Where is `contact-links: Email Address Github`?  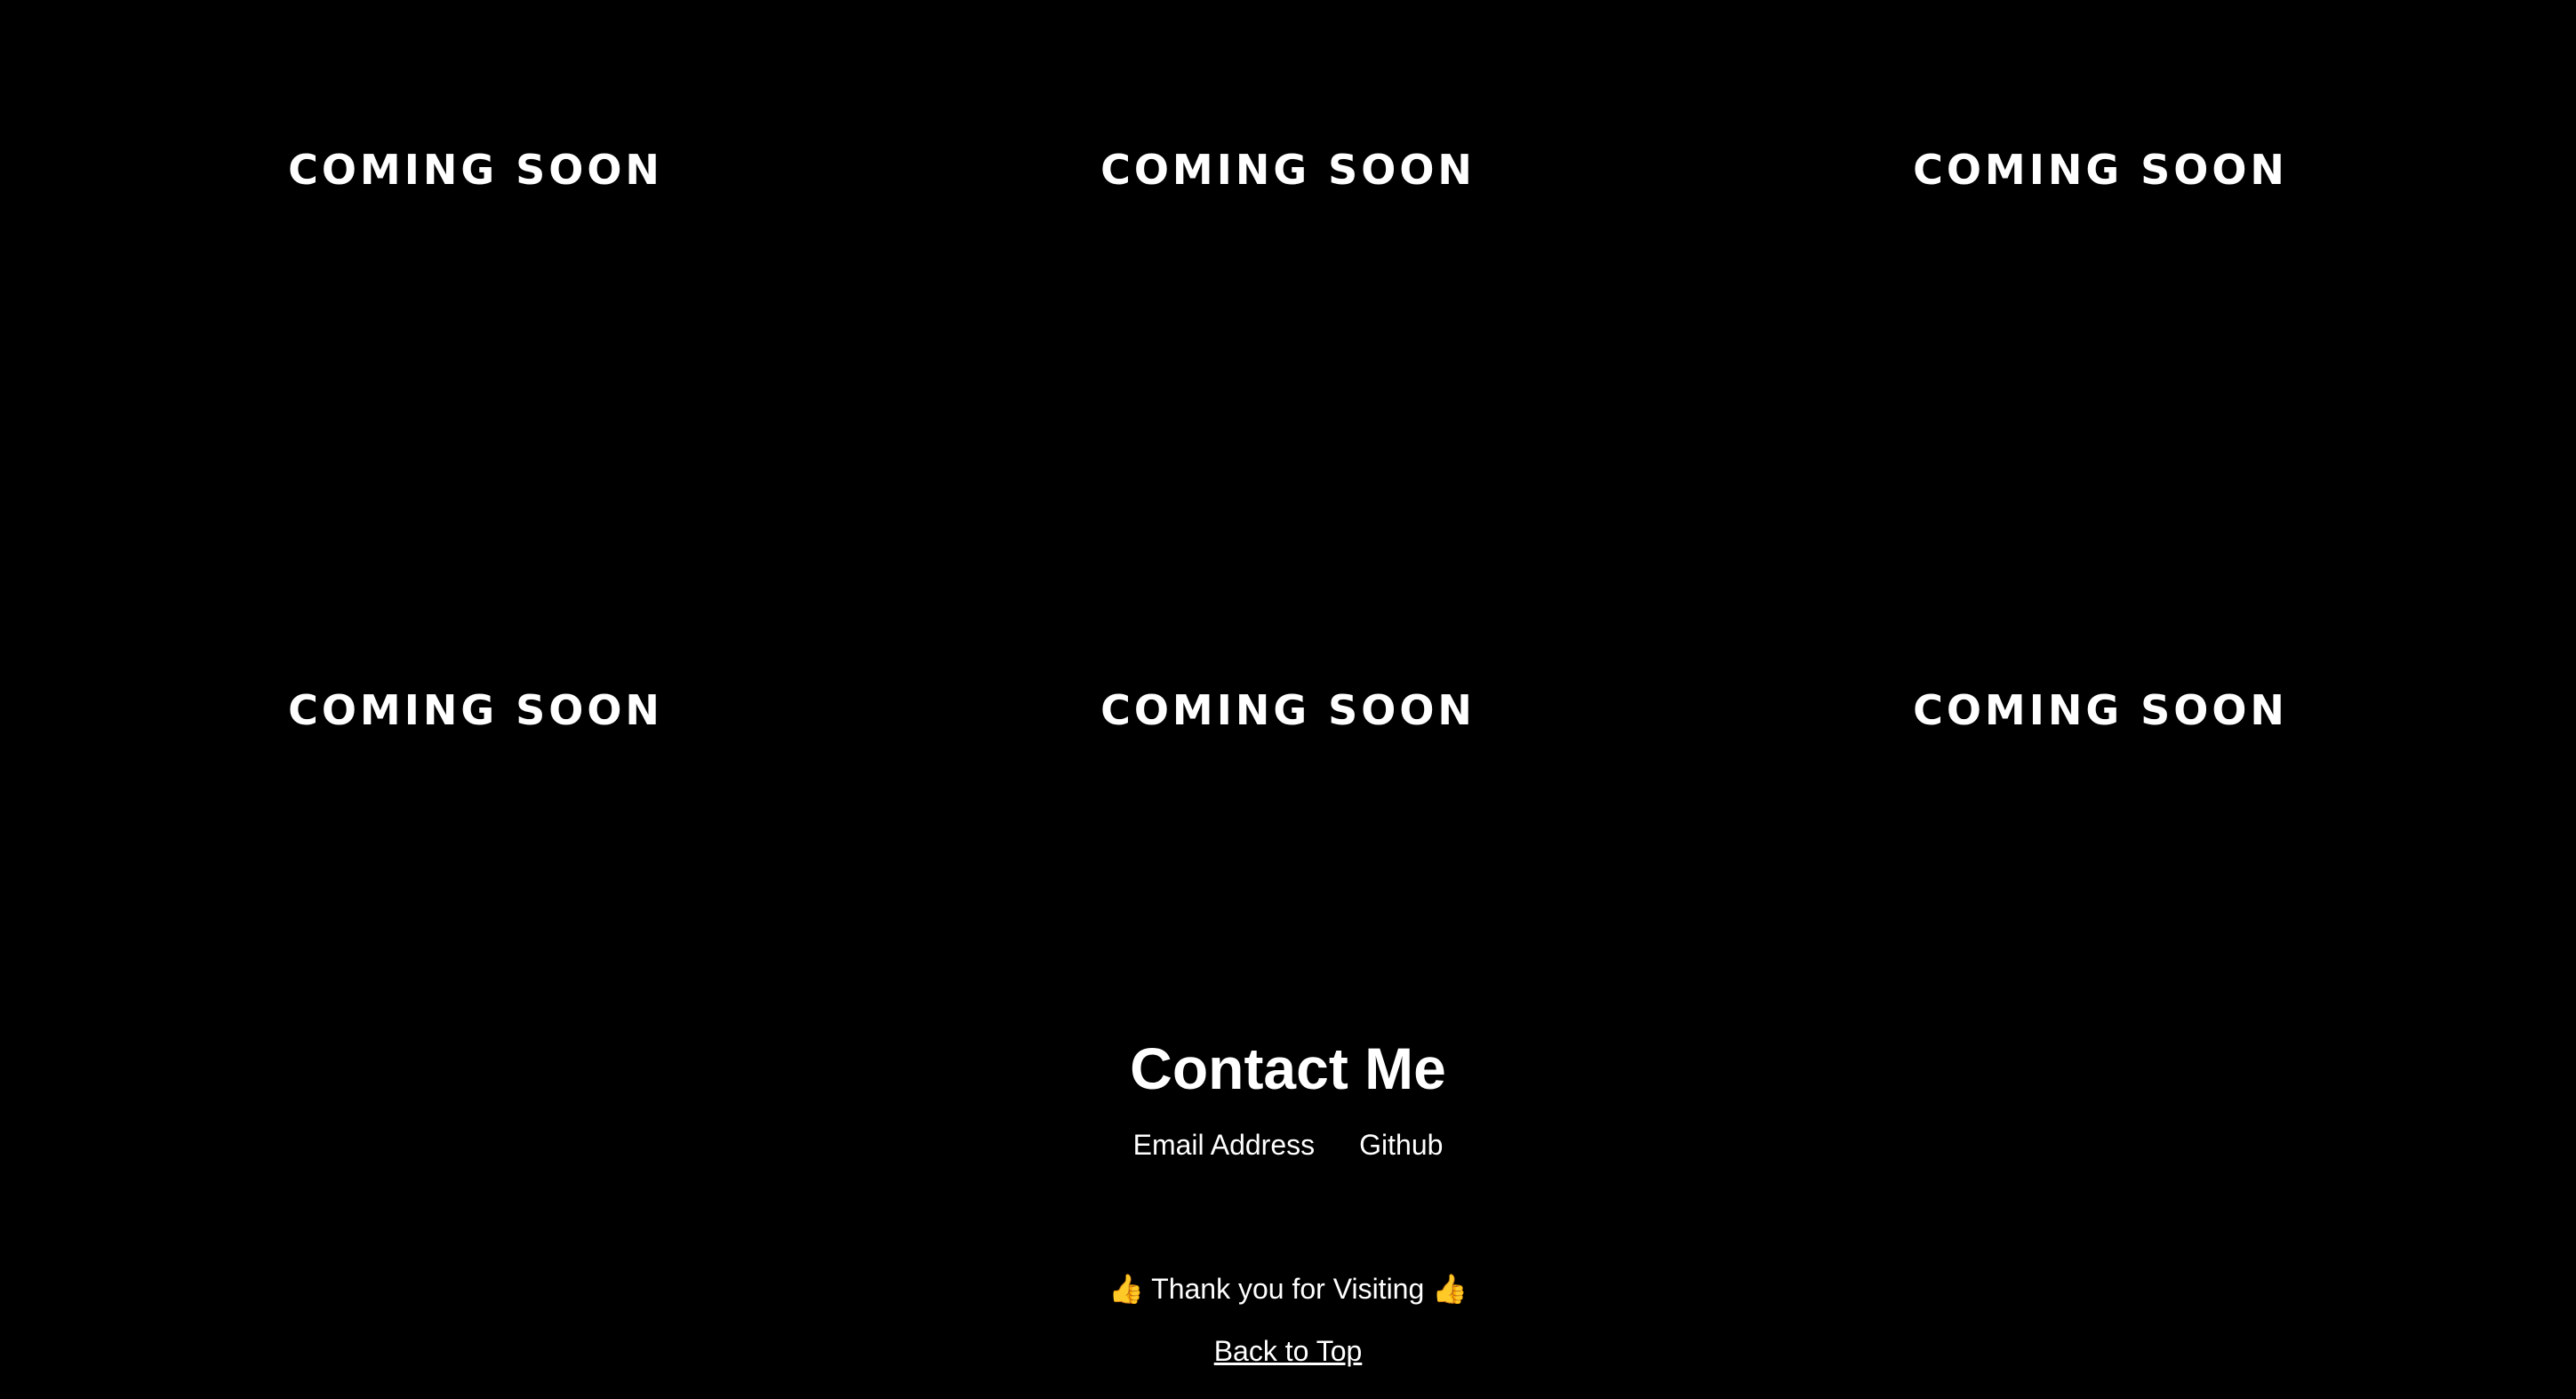 contact-links: Email Address Github is located at coordinates (1288, 1144).